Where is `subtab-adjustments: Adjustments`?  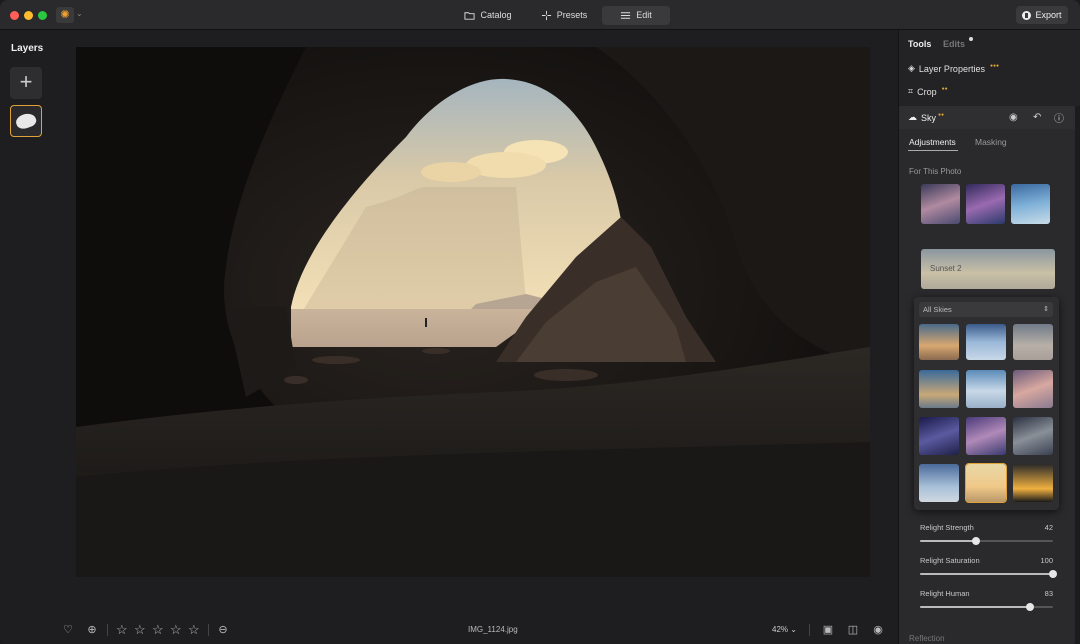
subtab-adjustments: Adjustments is located at coordinates (932, 142).